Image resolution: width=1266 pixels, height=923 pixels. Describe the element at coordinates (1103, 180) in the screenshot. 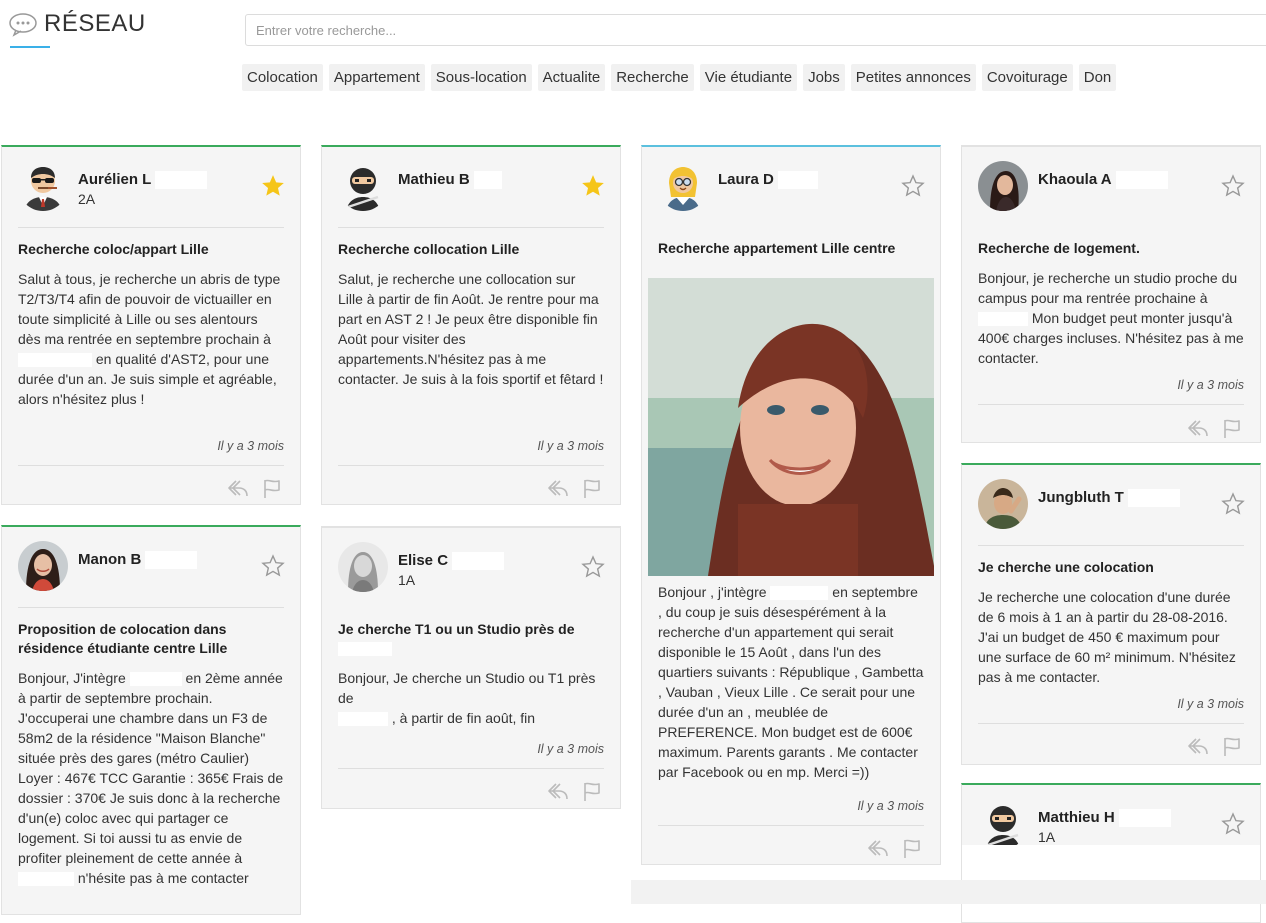

I see `author-name: Khaoula A` at that location.